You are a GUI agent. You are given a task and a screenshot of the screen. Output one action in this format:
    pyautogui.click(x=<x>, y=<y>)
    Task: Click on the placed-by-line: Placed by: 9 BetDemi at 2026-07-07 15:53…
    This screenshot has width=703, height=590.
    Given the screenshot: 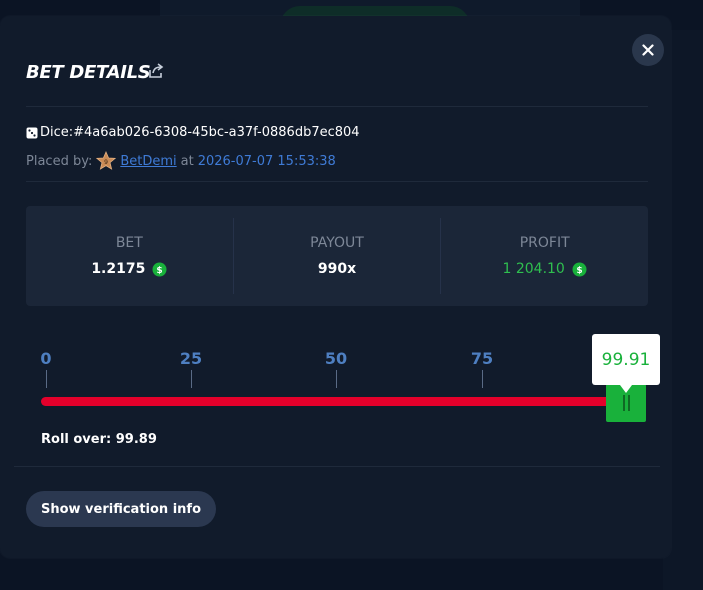 What is the action you would take?
    pyautogui.click(x=181, y=161)
    